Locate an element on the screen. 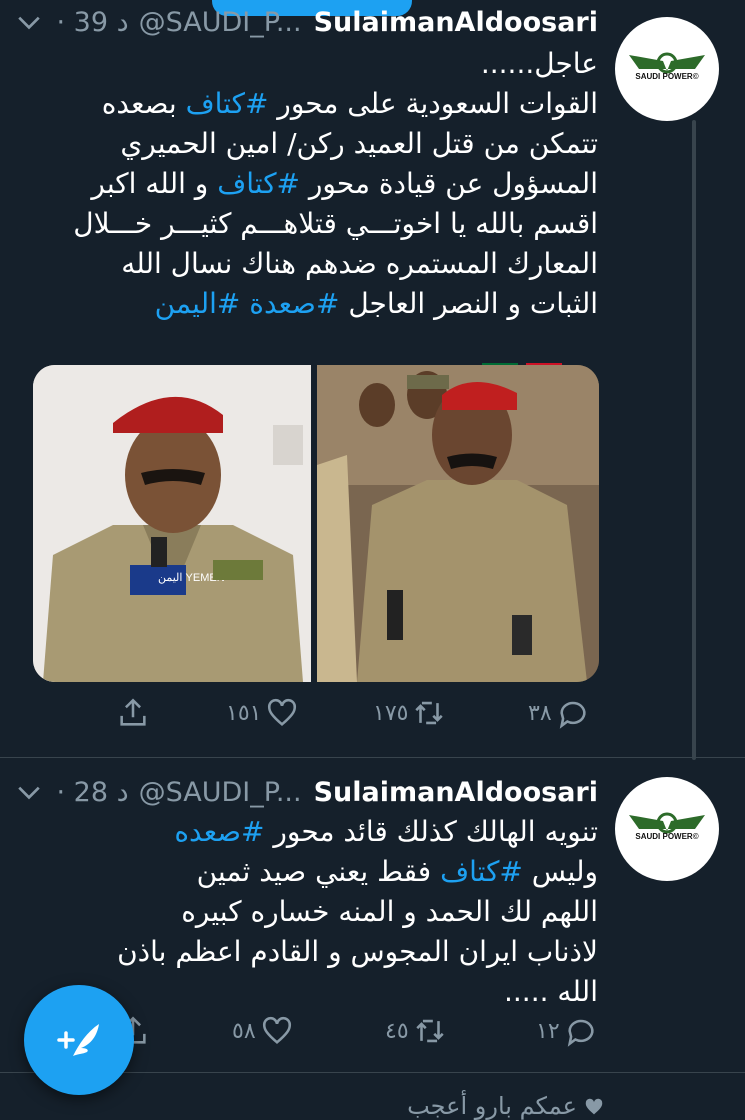  compose-tweet-button is located at coordinates (79, 1040).